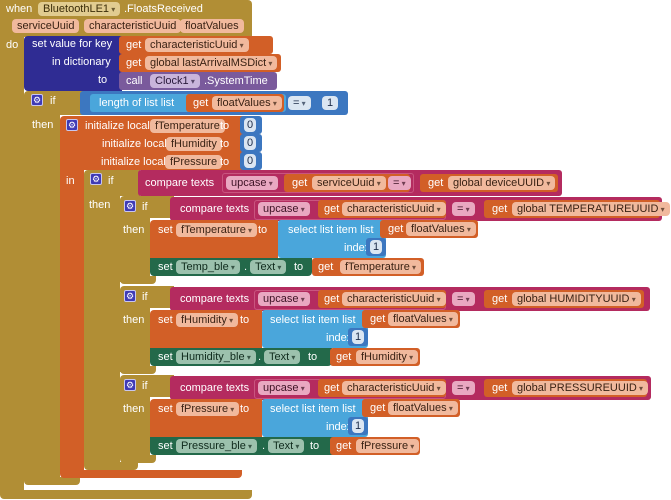  Describe the element at coordinates (217, 446) in the screenshot. I see `component-dropdown: Pressure_ble` at that location.